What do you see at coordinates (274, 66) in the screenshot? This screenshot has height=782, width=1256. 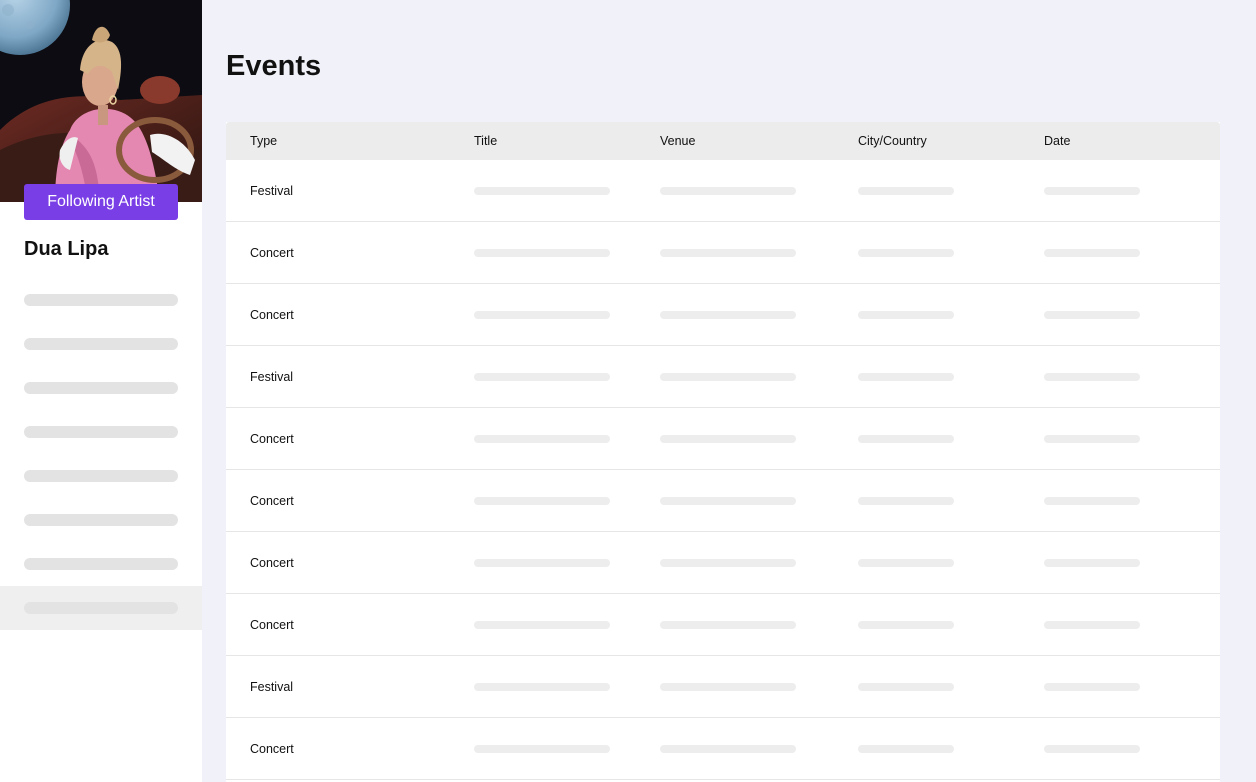 I see `page-title: Events` at bounding box center [274, 66].